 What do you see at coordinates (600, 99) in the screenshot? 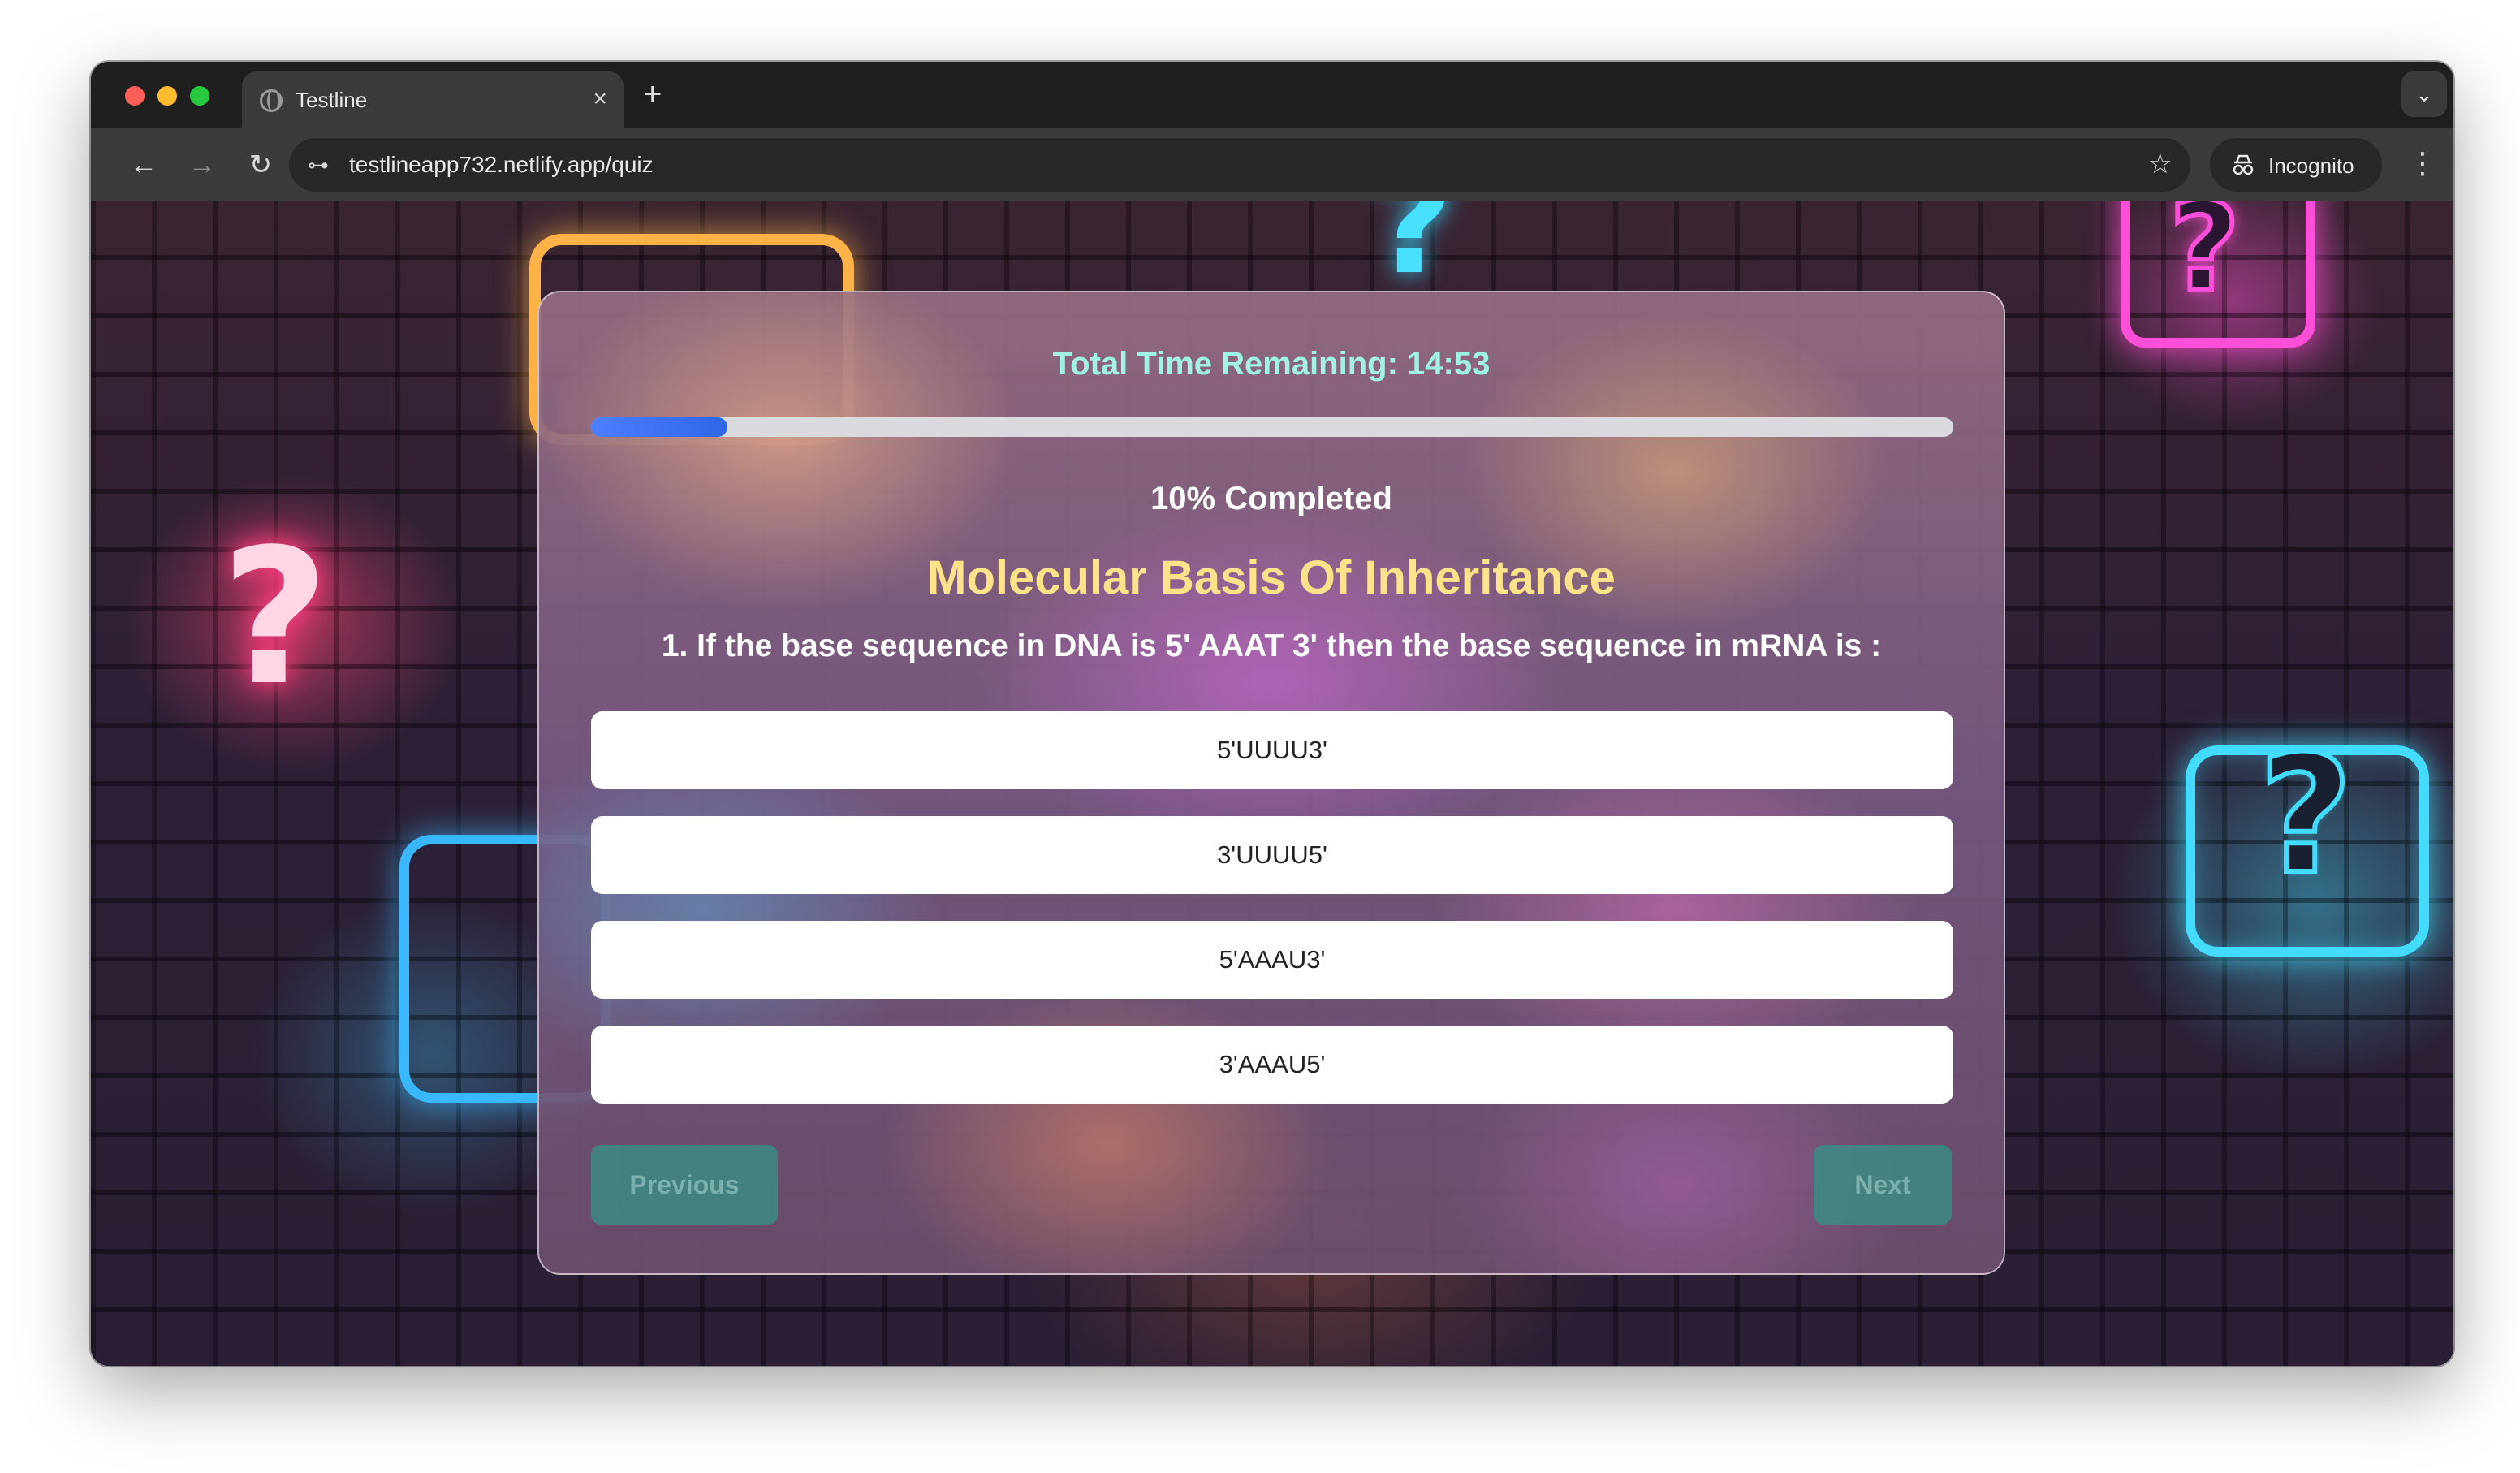
I see `tab-close-icon: ×` at bounding box center [600, 99].